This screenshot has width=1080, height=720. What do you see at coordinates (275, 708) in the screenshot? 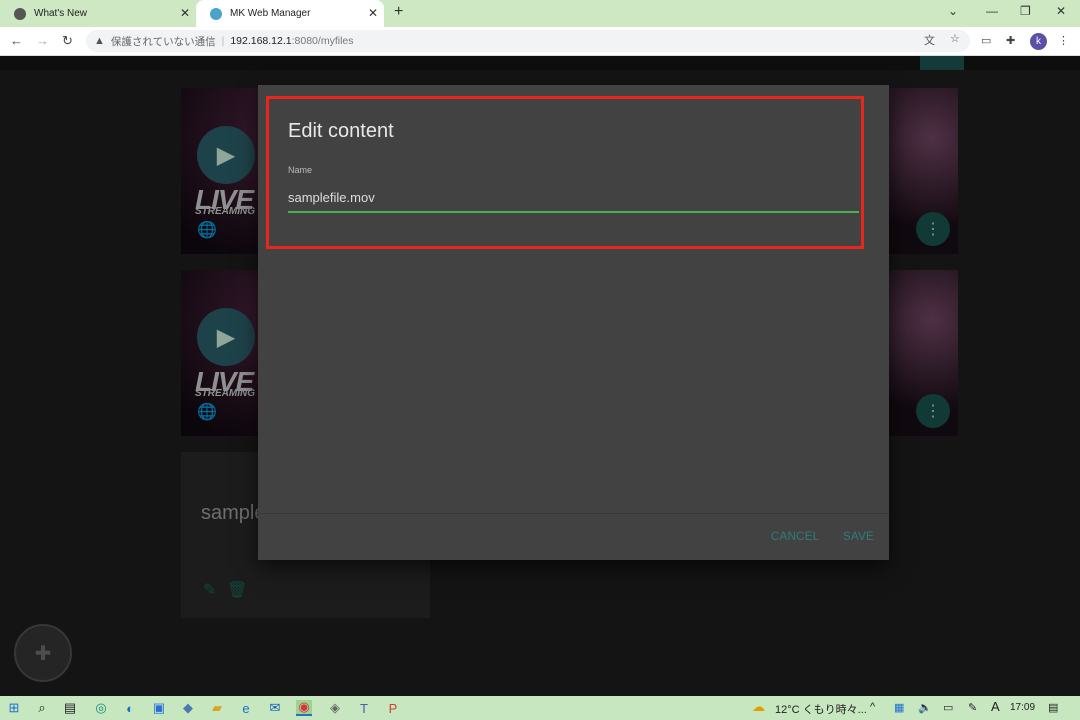
I see `outlook-icon: ✉` at bounding box center [275, 708].